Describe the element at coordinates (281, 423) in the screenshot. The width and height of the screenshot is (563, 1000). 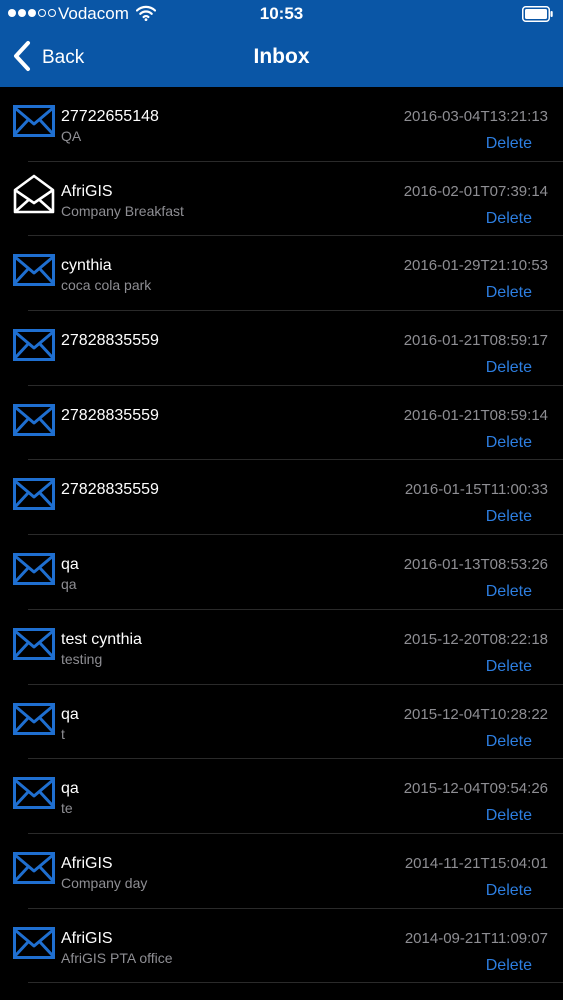
I see `message-row: 27828835559 2016-01-21T08:59:14 Delete` at that location.